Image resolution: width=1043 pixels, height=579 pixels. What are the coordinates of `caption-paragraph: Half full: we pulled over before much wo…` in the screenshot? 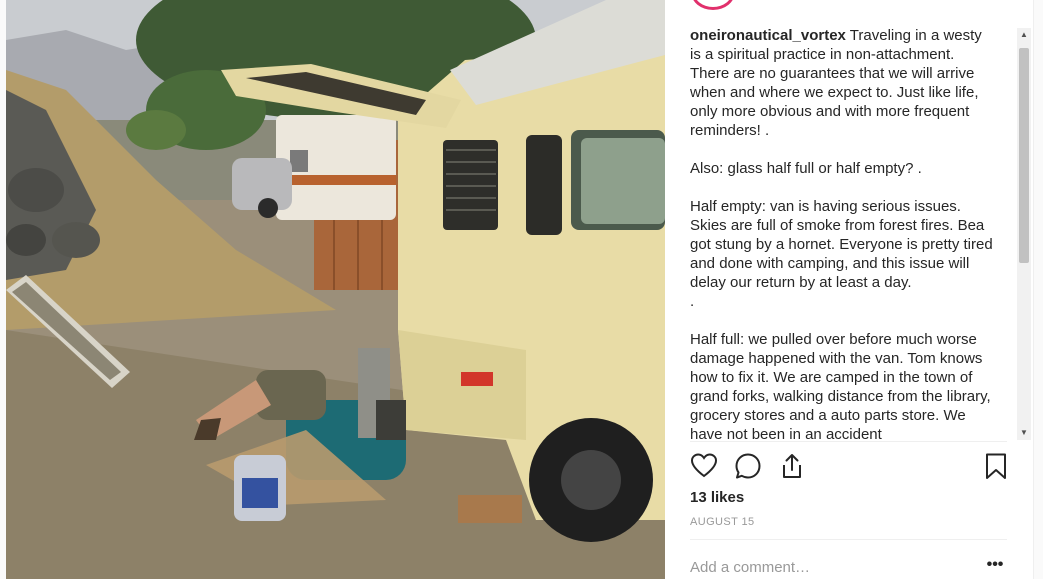 It's located at (840, 385).